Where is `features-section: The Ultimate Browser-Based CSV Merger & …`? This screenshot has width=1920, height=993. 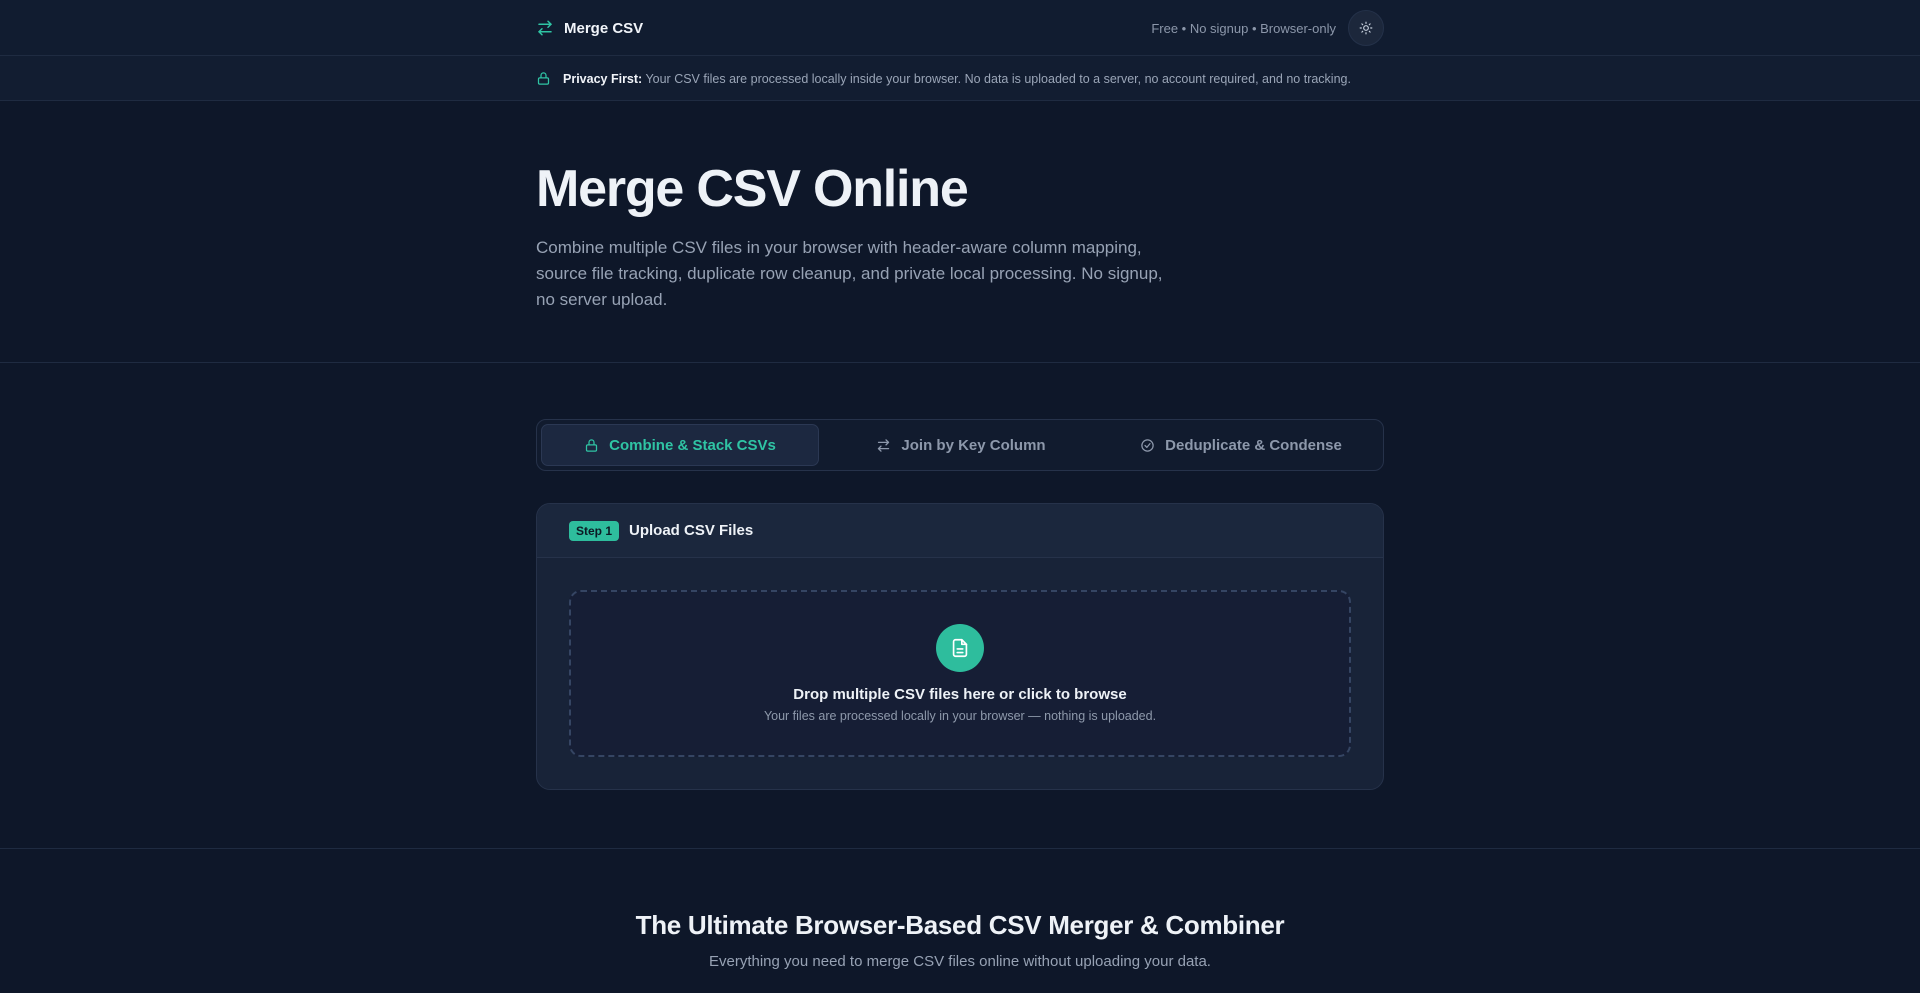
features-section: The Ultimate Browser-Based CSV Merger & … is located at coordinates (960, 940).